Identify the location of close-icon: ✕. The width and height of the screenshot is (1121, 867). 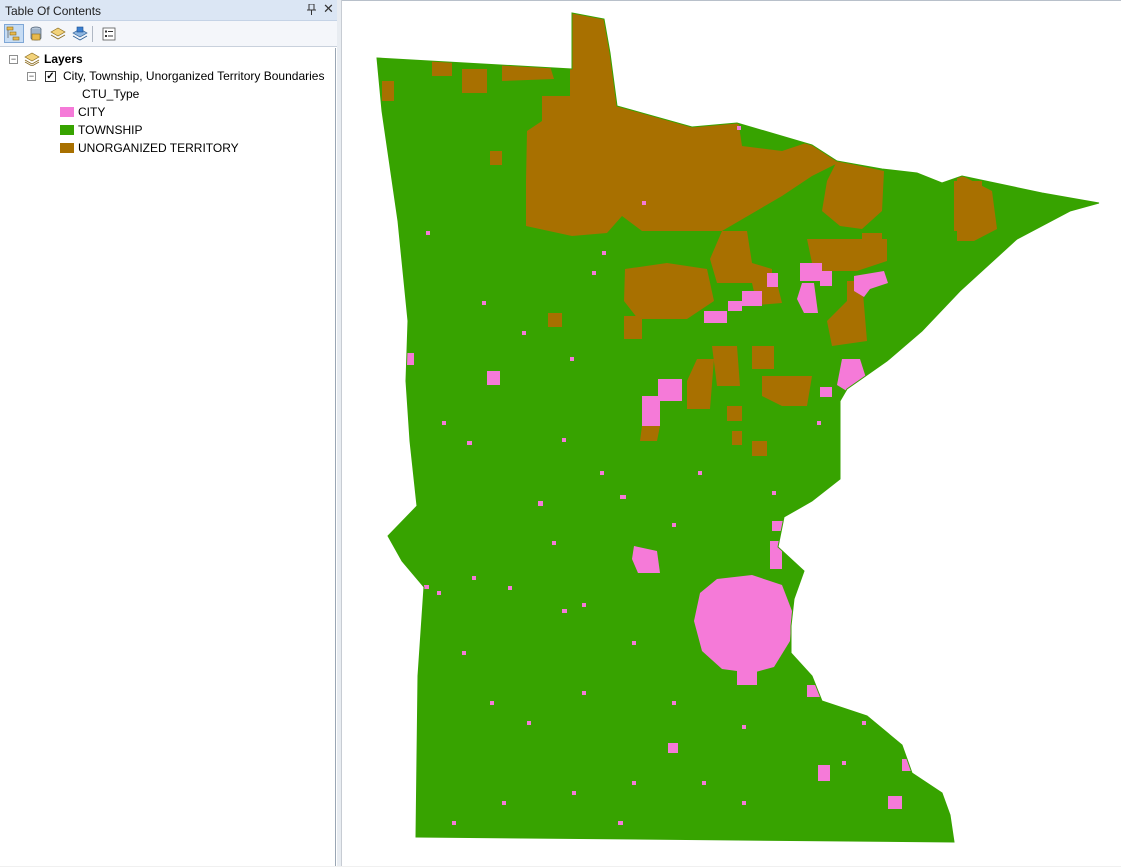
(328, 8).